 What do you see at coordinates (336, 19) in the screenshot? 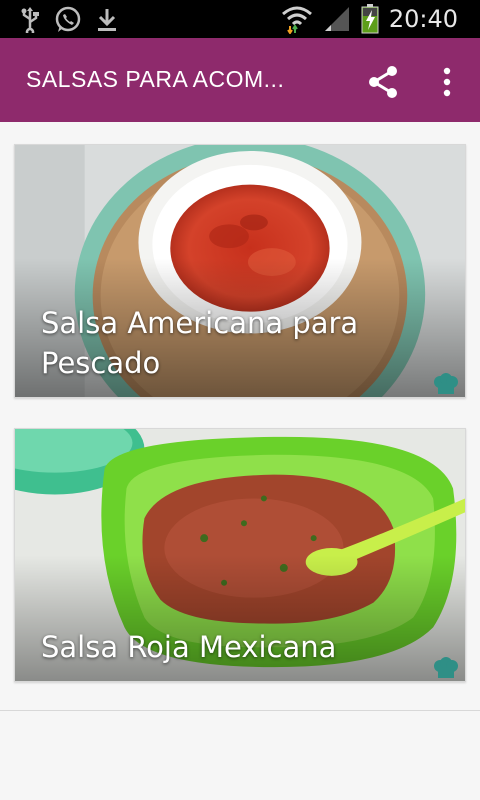
I see `signal-icon` at bounding box center [336, 19].